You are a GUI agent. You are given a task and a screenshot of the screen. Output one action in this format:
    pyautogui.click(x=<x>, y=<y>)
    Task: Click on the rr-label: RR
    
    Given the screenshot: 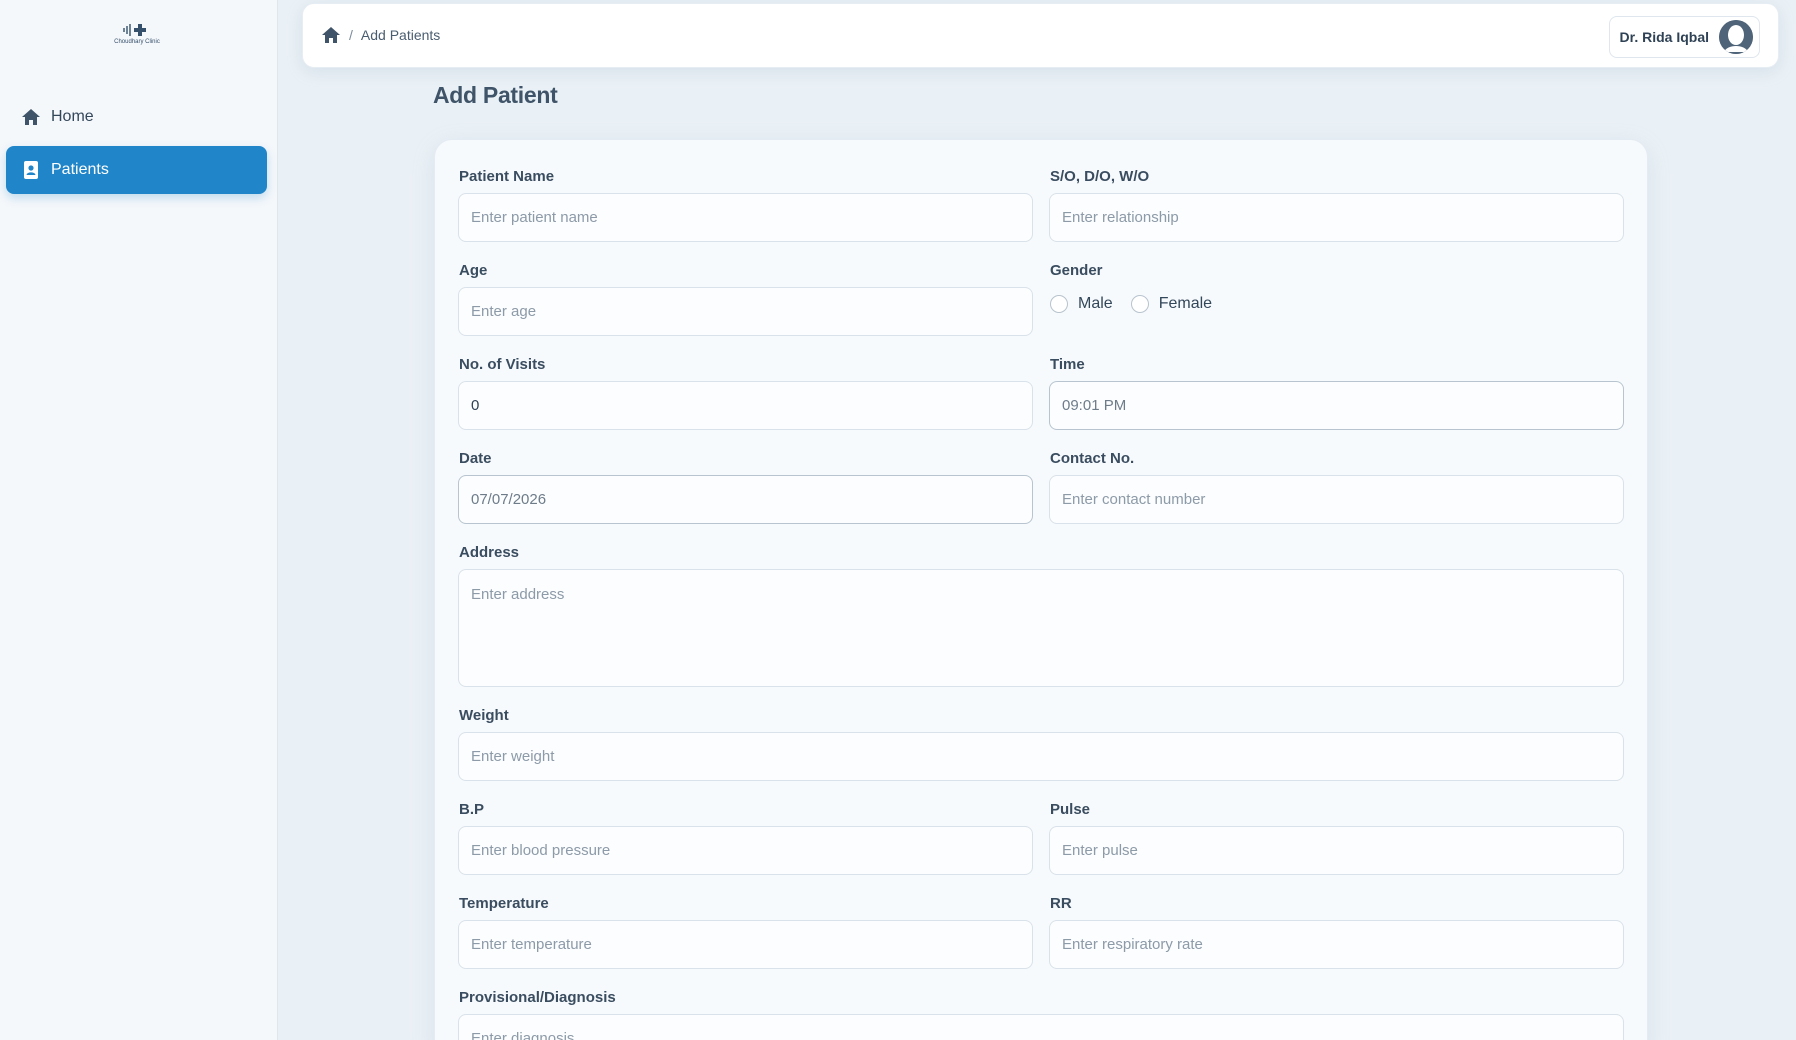 What is the action you would take?
    pyautogui.click(x=1061, y=903)
    